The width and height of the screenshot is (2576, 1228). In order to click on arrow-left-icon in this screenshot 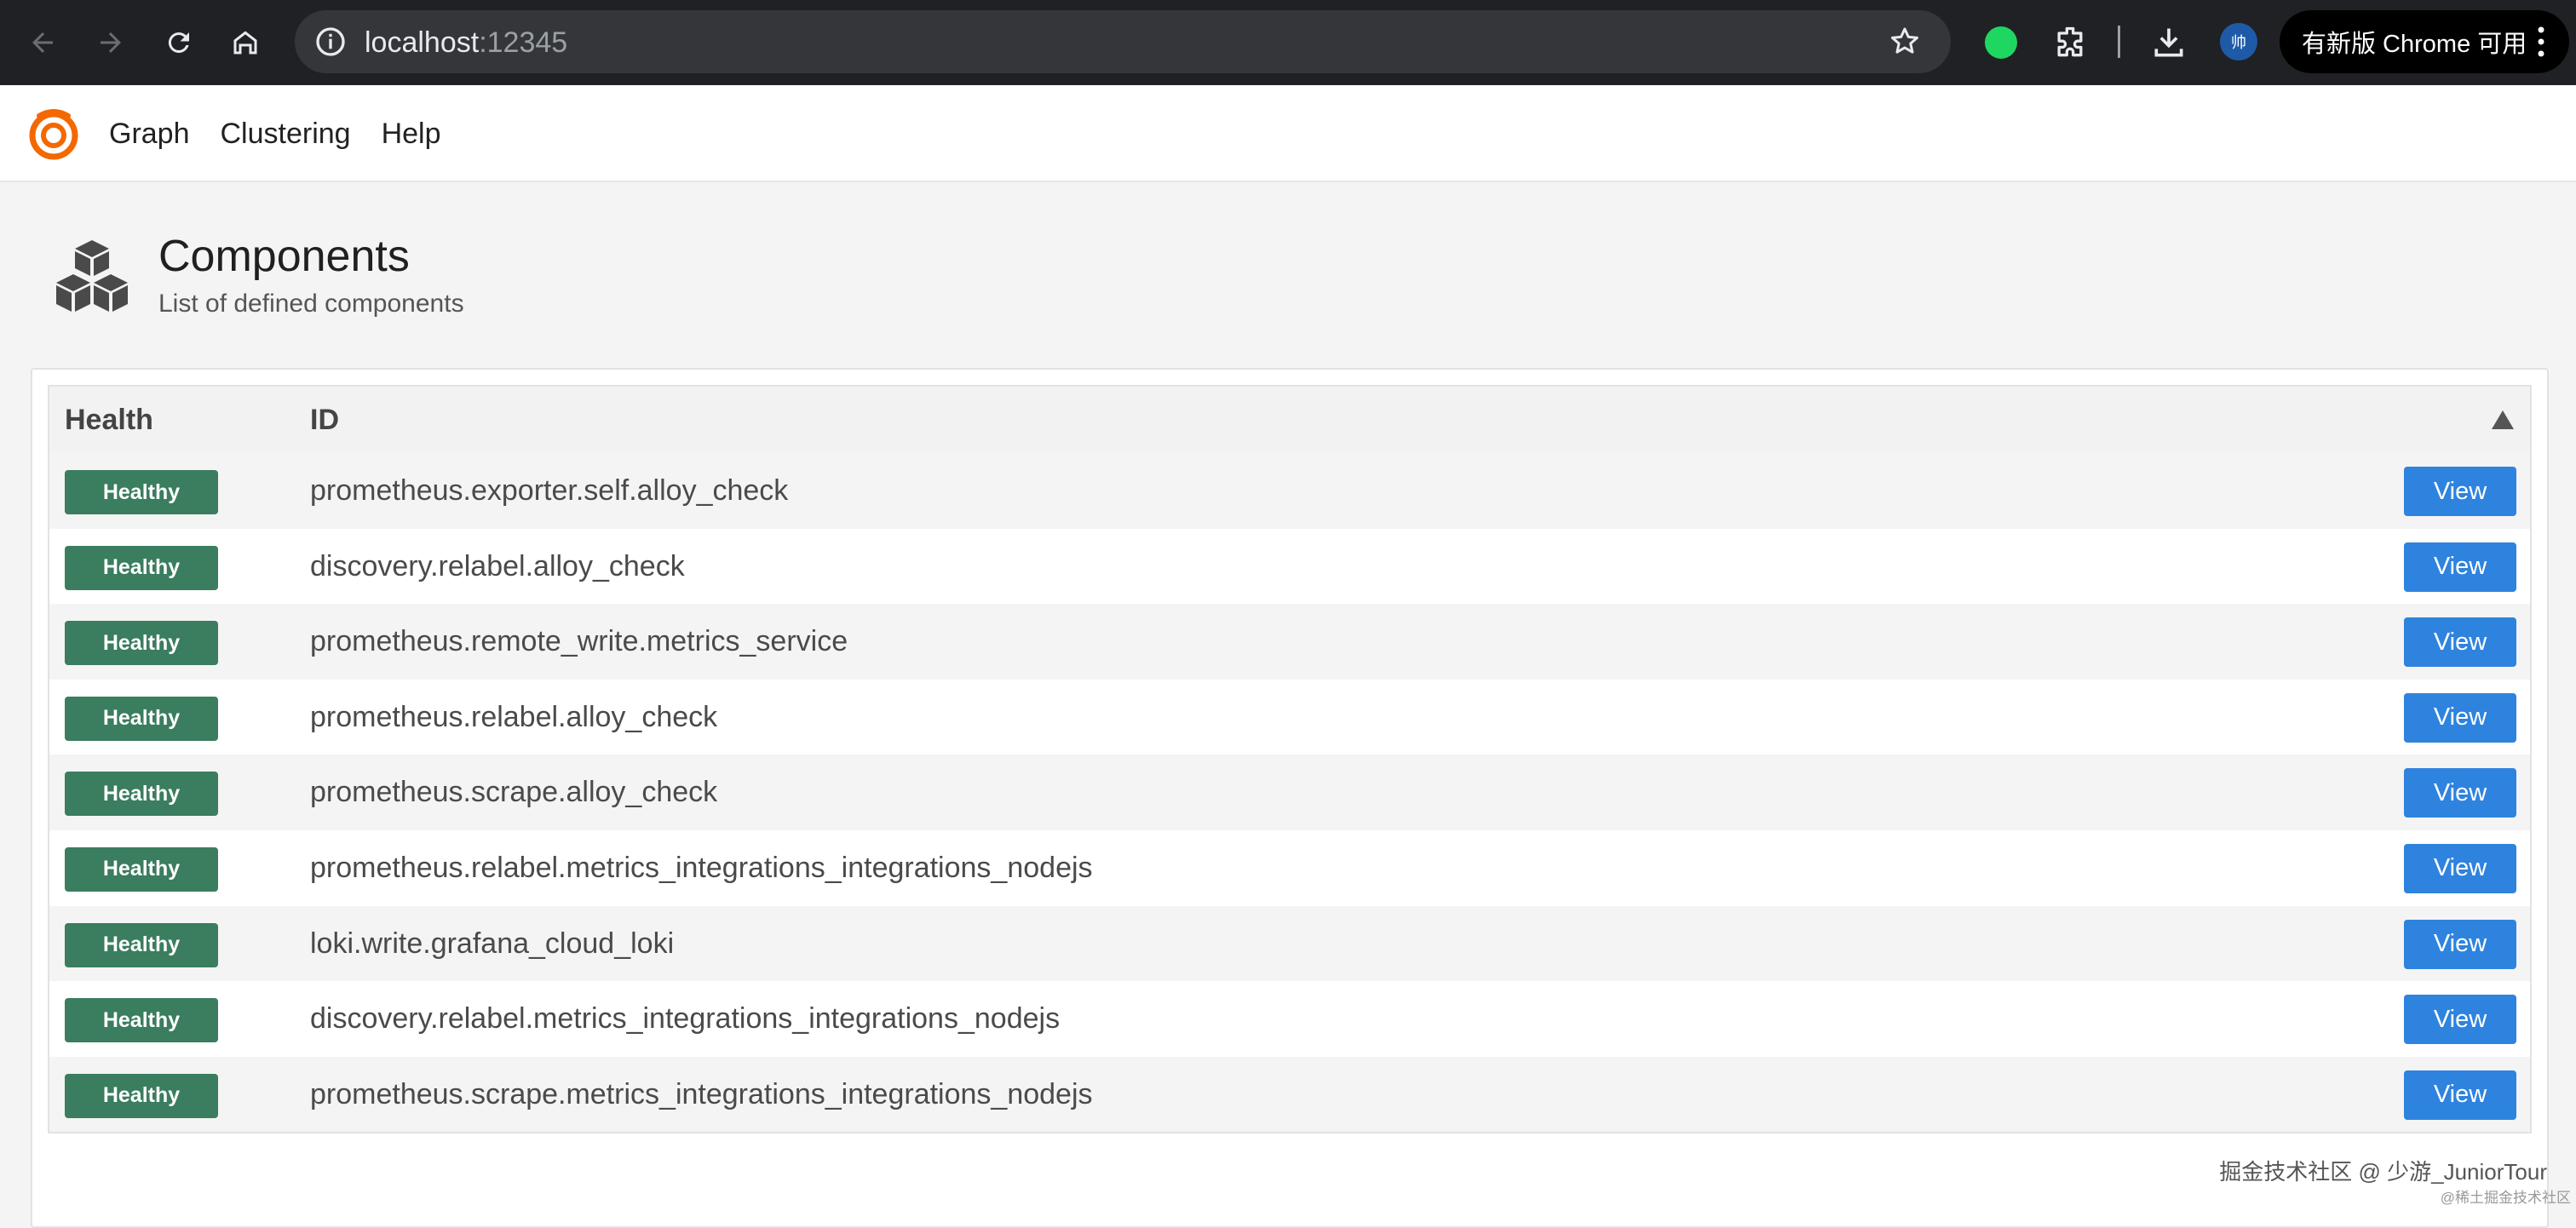, I will do `click(43, 42)`.